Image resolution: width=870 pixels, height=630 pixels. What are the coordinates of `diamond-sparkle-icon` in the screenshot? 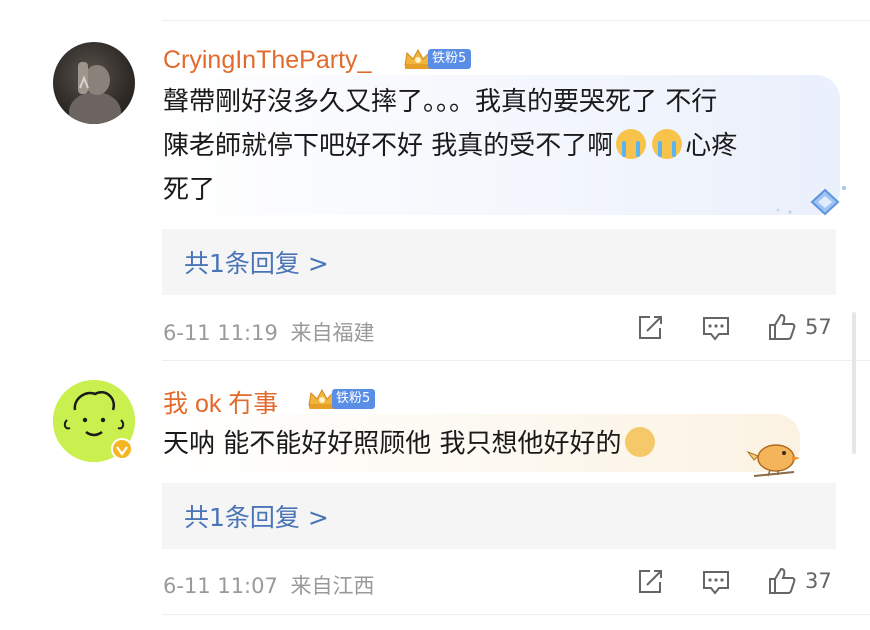 It's located at (811, 201).